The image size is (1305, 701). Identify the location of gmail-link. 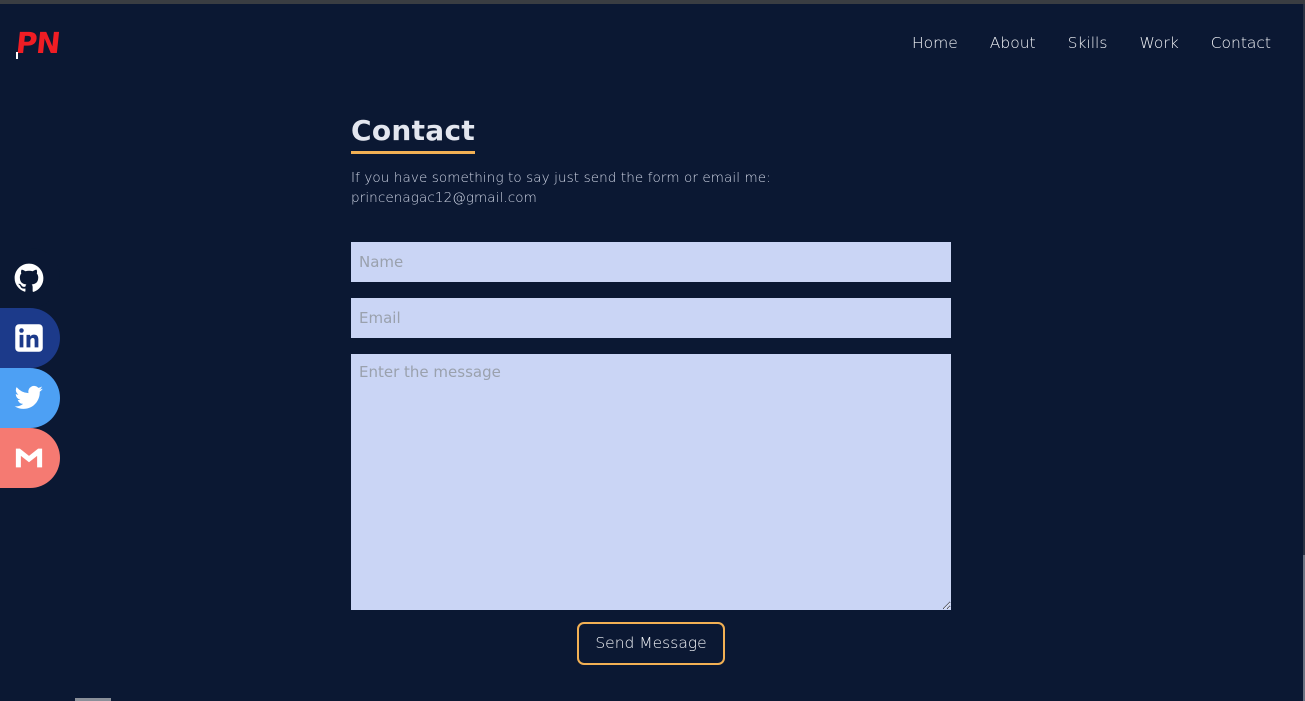
(30, 458).